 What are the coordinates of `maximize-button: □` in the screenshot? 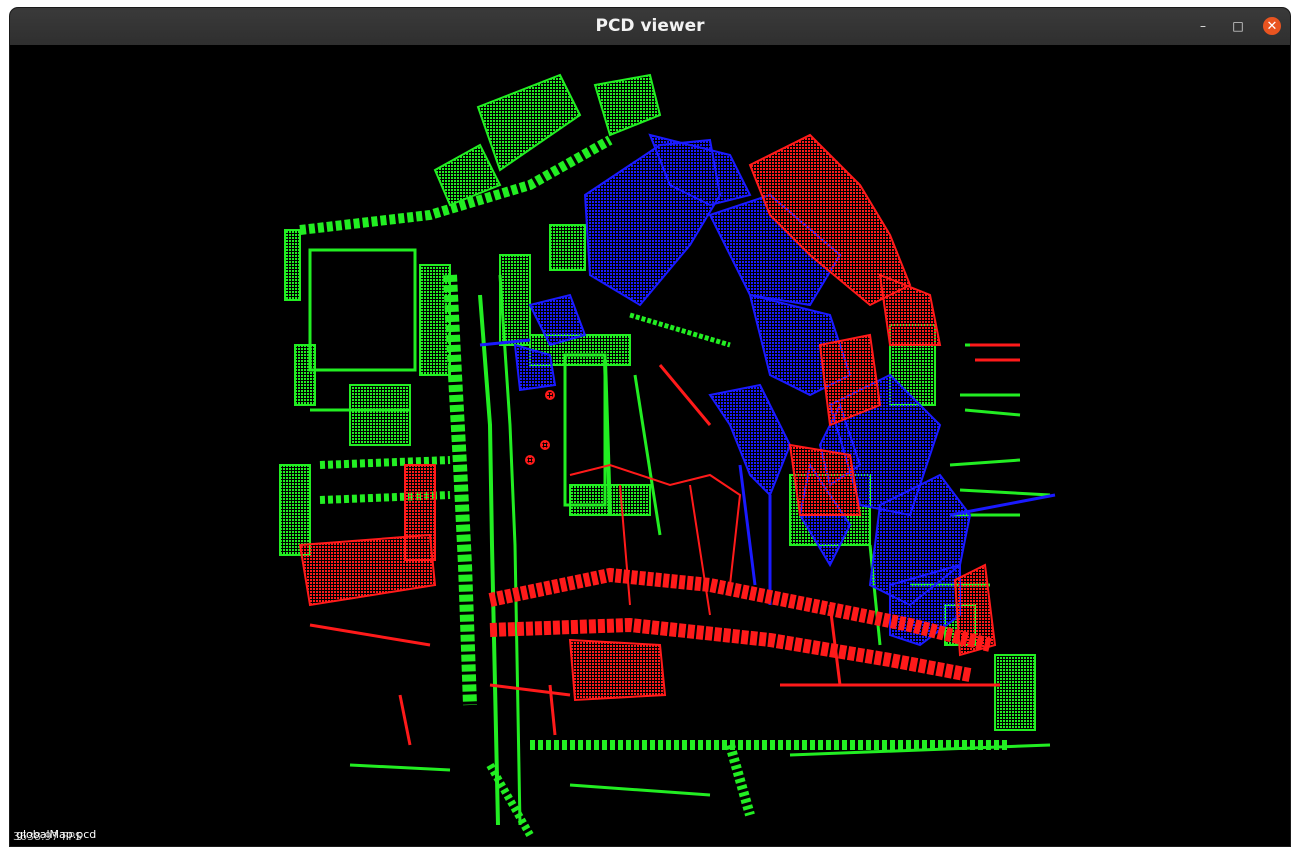 It's located at (1238, 26).